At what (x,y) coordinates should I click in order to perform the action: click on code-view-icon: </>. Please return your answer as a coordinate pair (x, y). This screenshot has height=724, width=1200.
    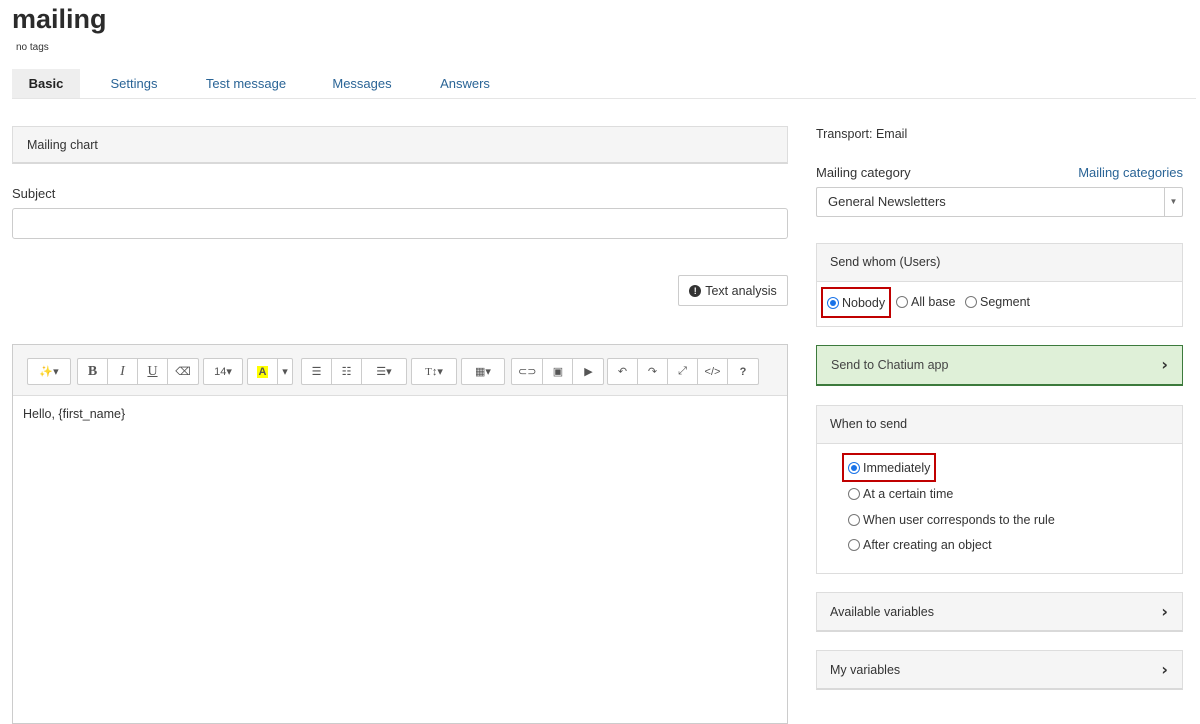
    Looking at the image, I should click on (713, 371).